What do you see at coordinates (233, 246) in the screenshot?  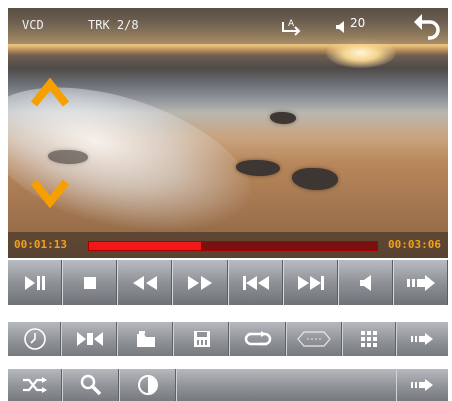 I see `progress-bar` at bounding box center [233, 246].